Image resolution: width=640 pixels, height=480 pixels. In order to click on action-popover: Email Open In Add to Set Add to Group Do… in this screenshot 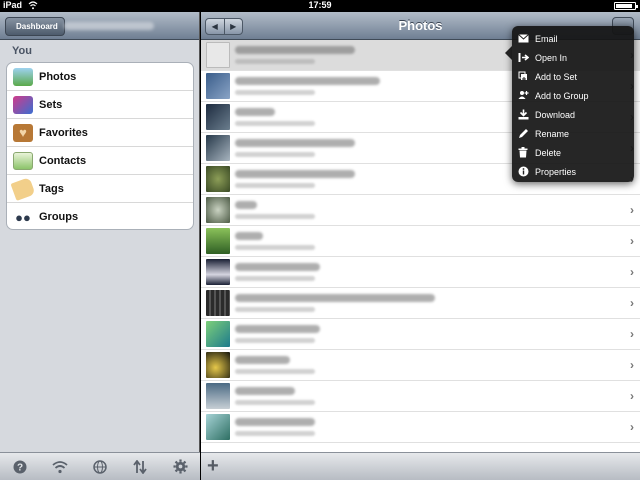, I will do `click(569, 104)`.